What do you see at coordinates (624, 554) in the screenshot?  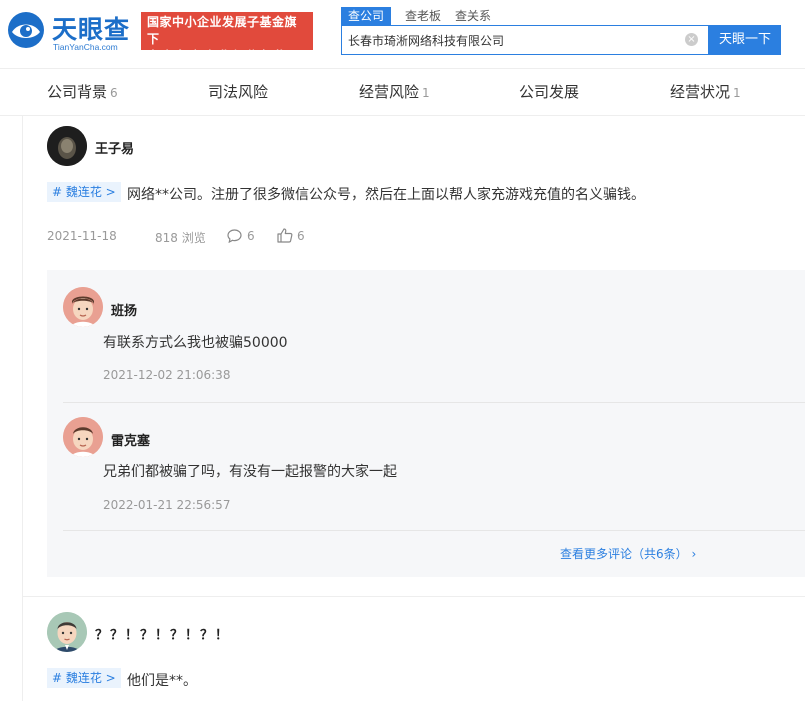 I see `more-comments-label: 查看更多评论（共6条）` at bounding box center [624, 554].